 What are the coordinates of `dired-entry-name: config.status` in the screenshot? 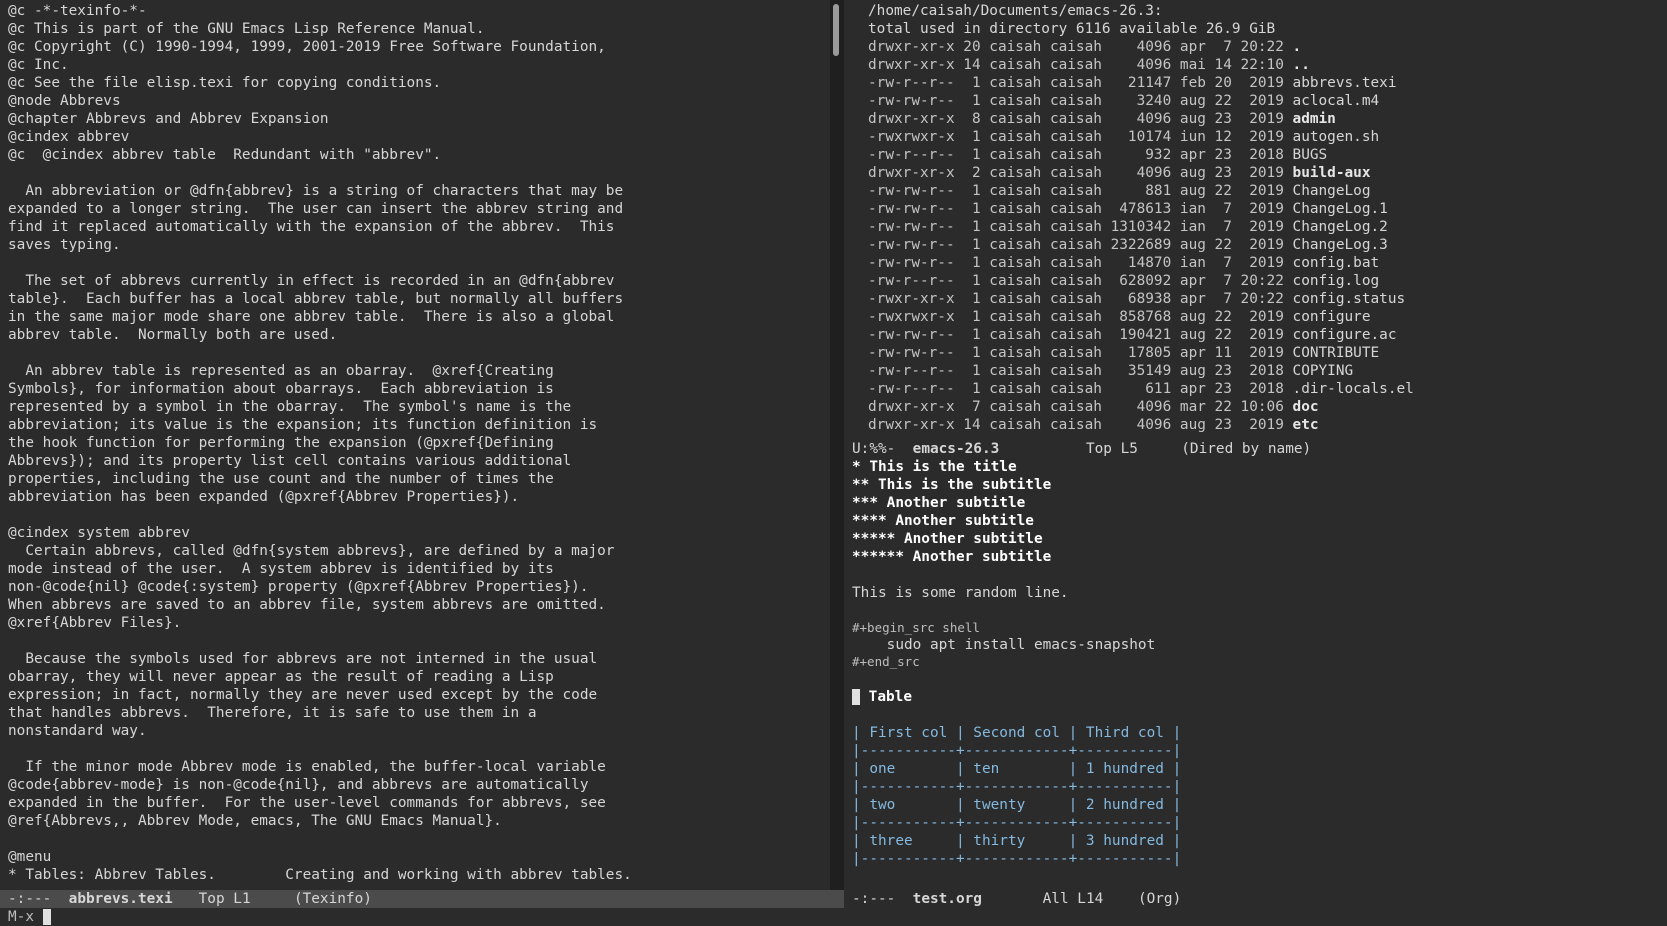 It's located at (1349, 299).